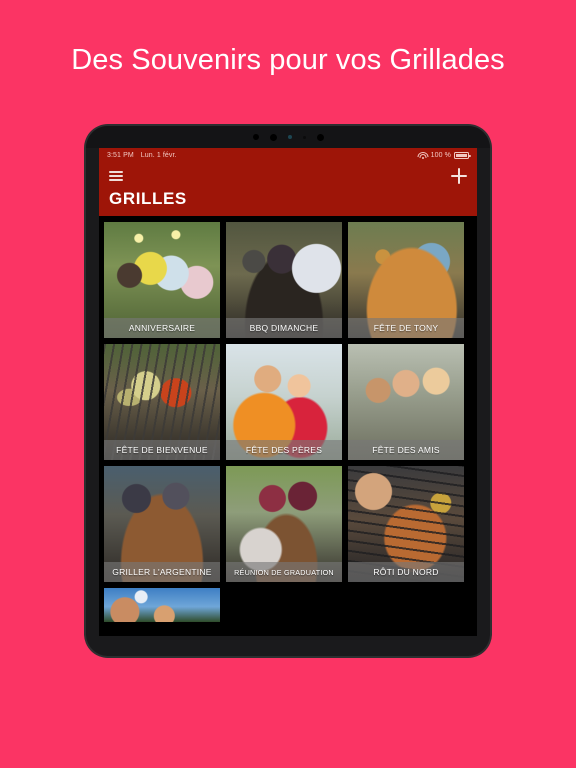 Image resolution: width=576 pixels, height=768 pixels. I want to click on grille-card-label: RÔTI DU NORD, so click(406, 572).